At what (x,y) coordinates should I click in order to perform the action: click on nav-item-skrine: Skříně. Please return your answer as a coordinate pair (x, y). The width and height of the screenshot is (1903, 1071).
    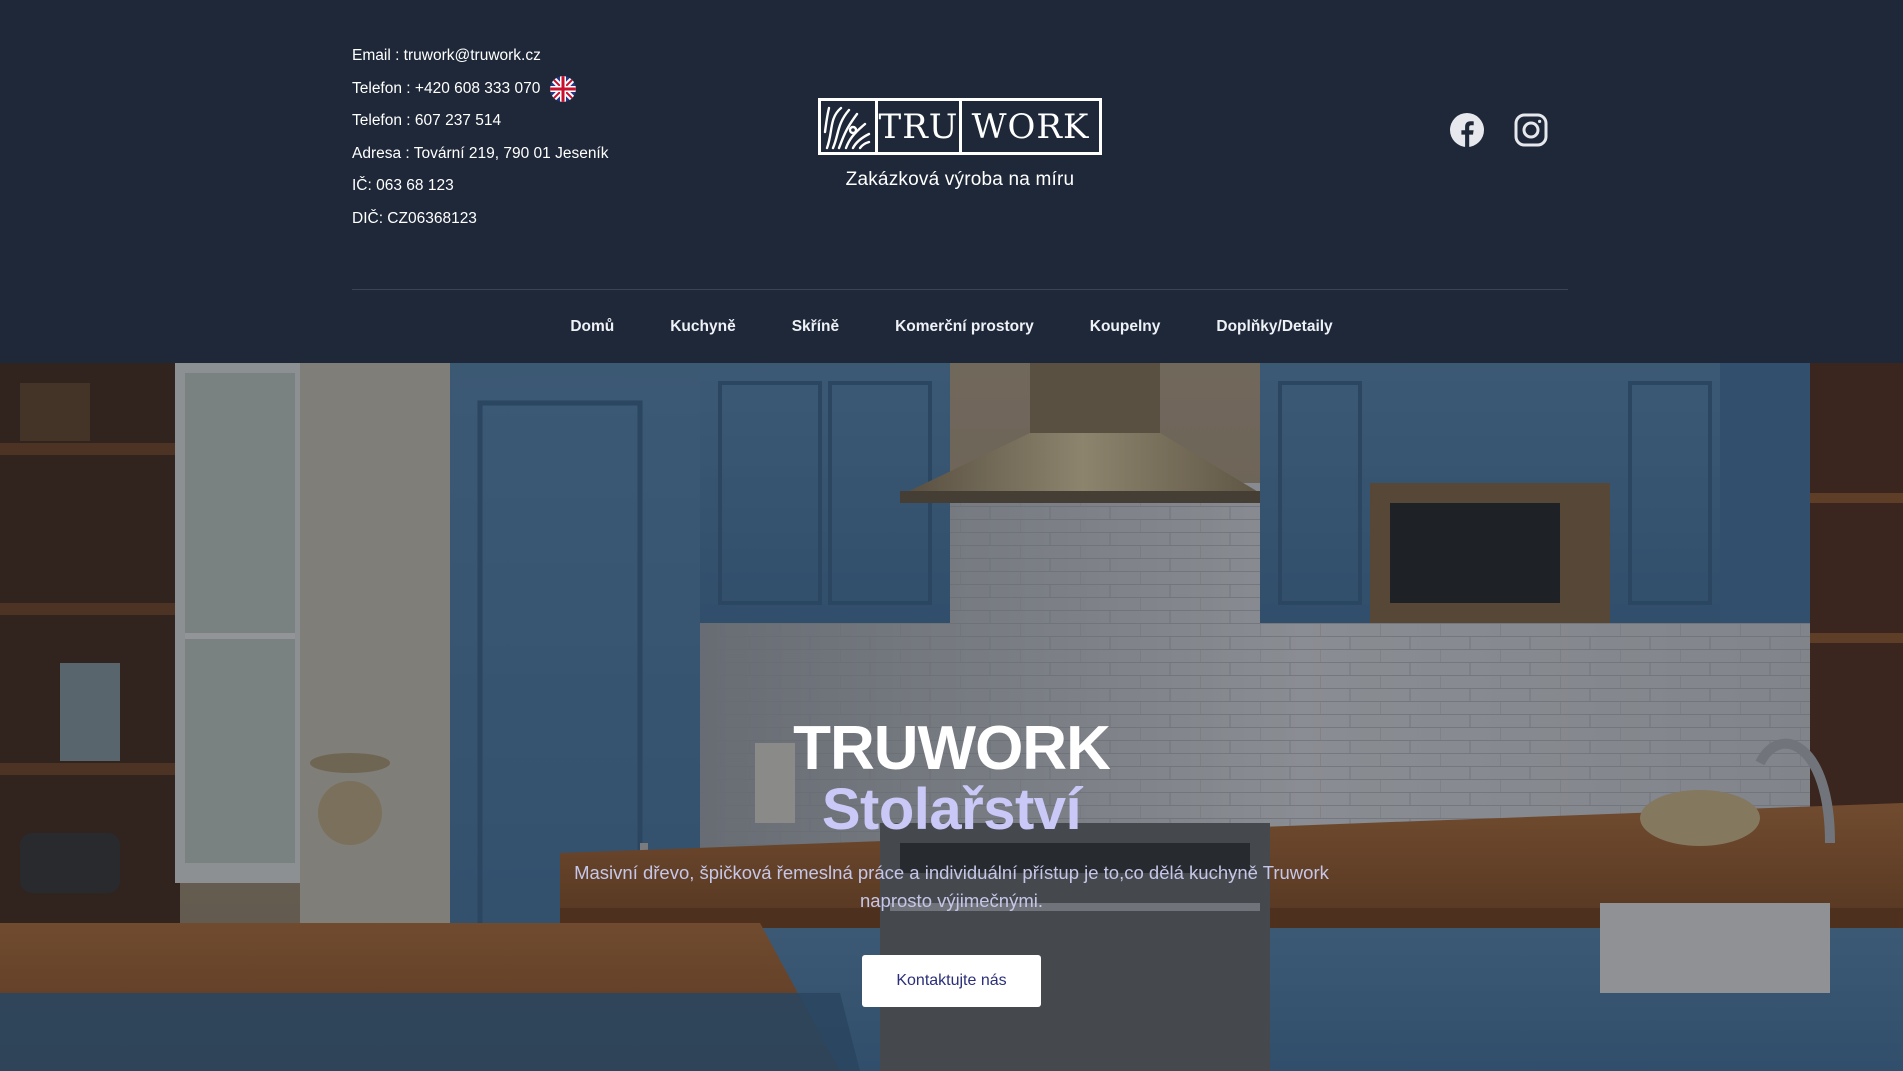
    Looking at the image, I should click on (815, 327).